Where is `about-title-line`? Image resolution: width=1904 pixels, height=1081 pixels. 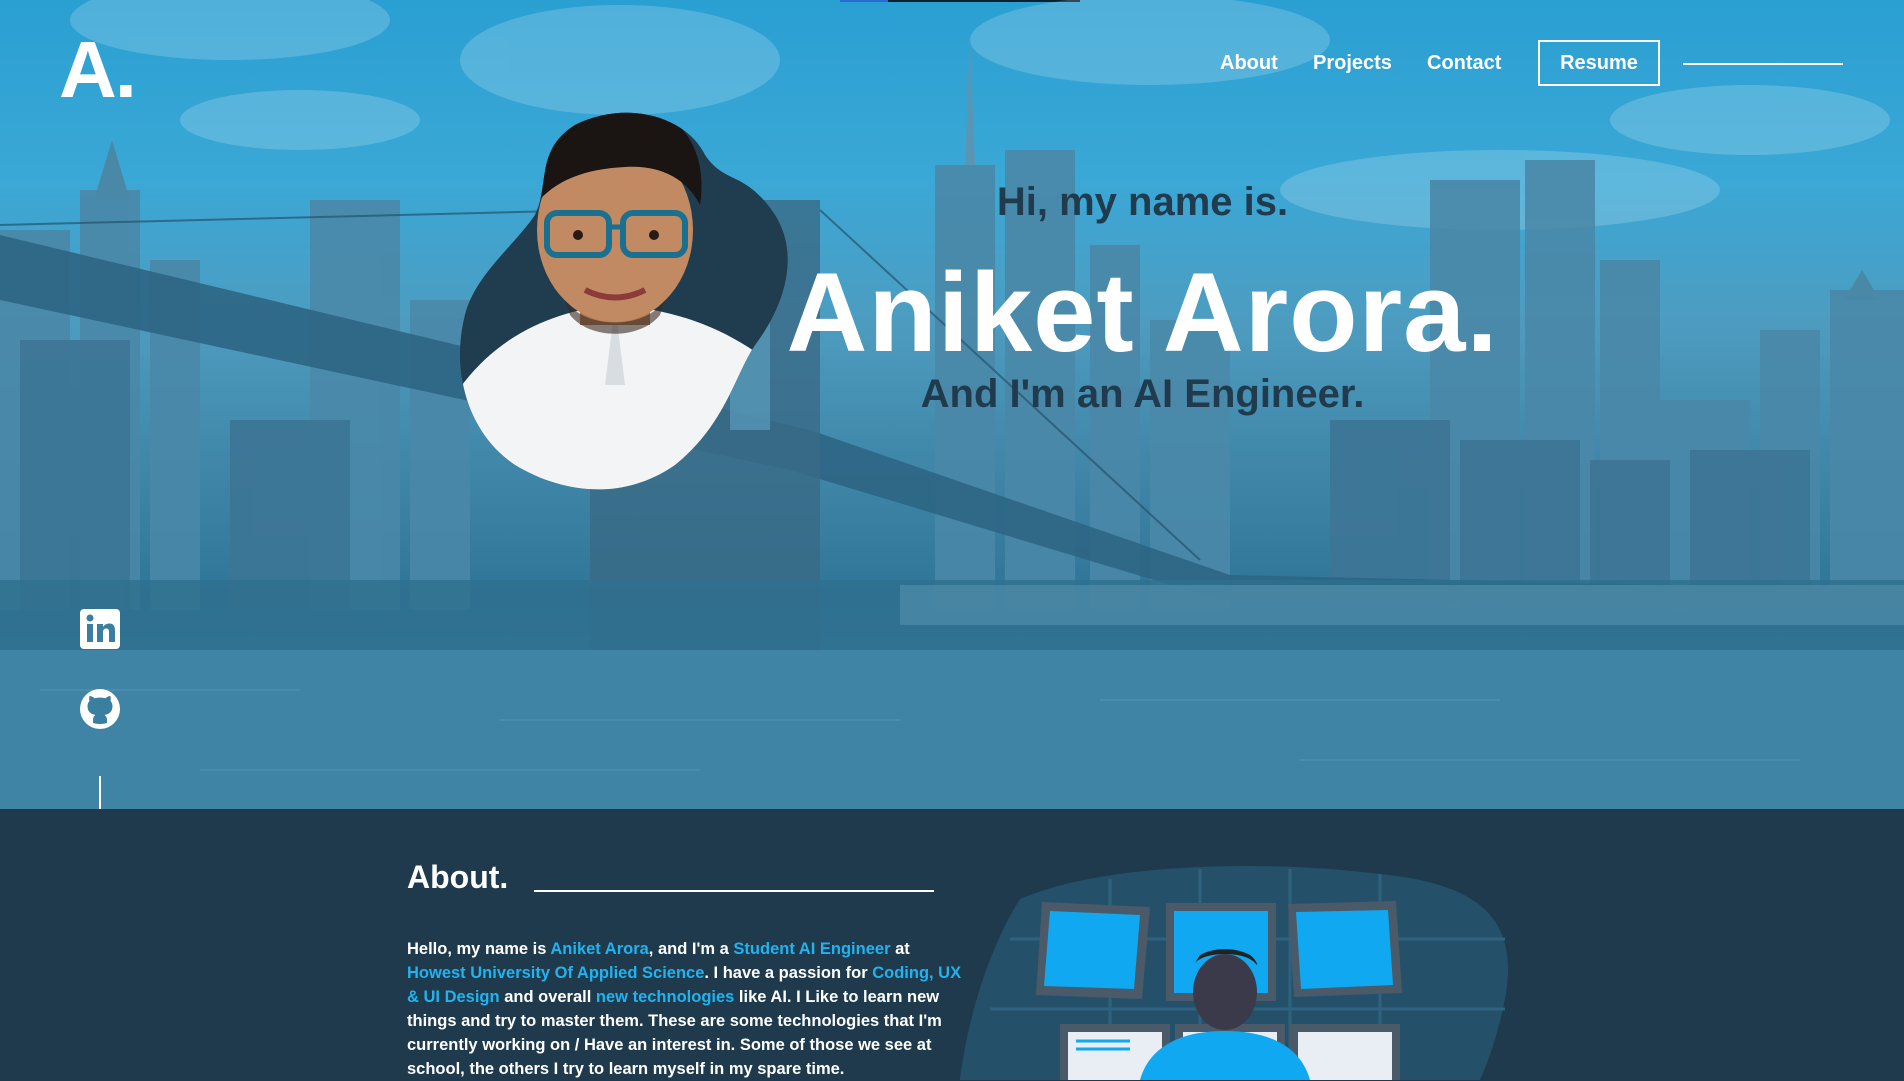
about-title-line is located at coordinates (734, 891).